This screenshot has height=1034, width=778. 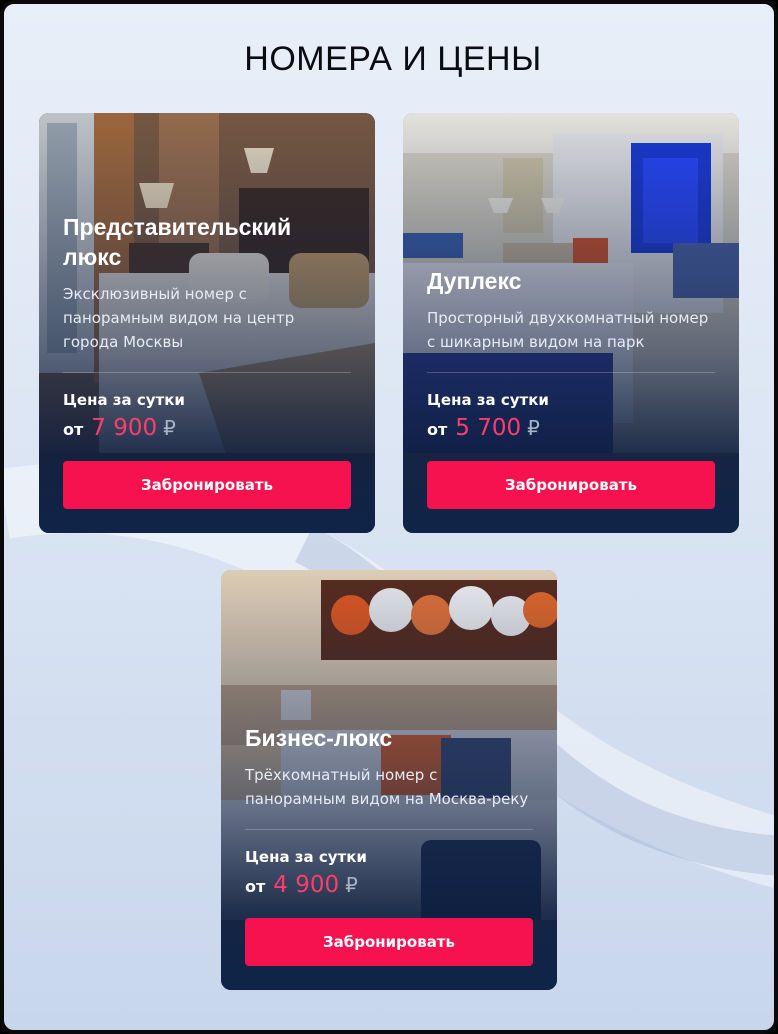 I want to click on price-amount: 4 900, so click(x=306, y=885).